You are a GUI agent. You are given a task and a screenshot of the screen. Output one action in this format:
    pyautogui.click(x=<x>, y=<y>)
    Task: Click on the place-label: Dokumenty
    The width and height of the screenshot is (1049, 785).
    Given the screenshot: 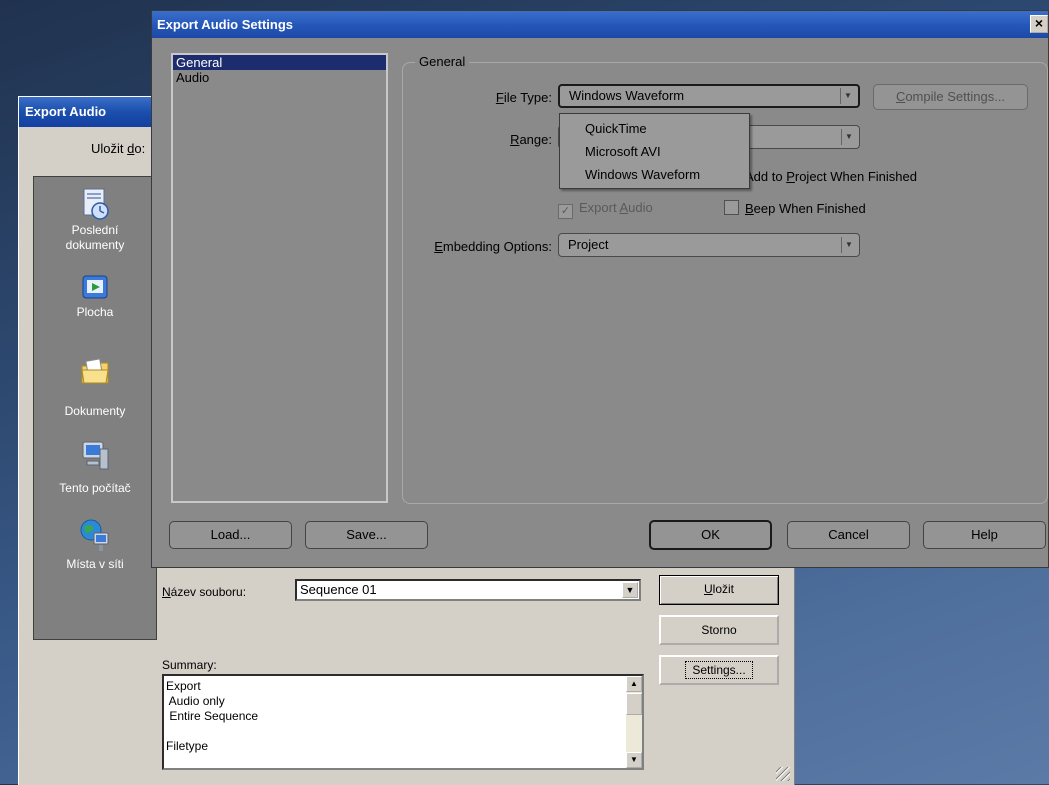 What is the action you would take?
    pyautogui.click(x=95, y=411)
    